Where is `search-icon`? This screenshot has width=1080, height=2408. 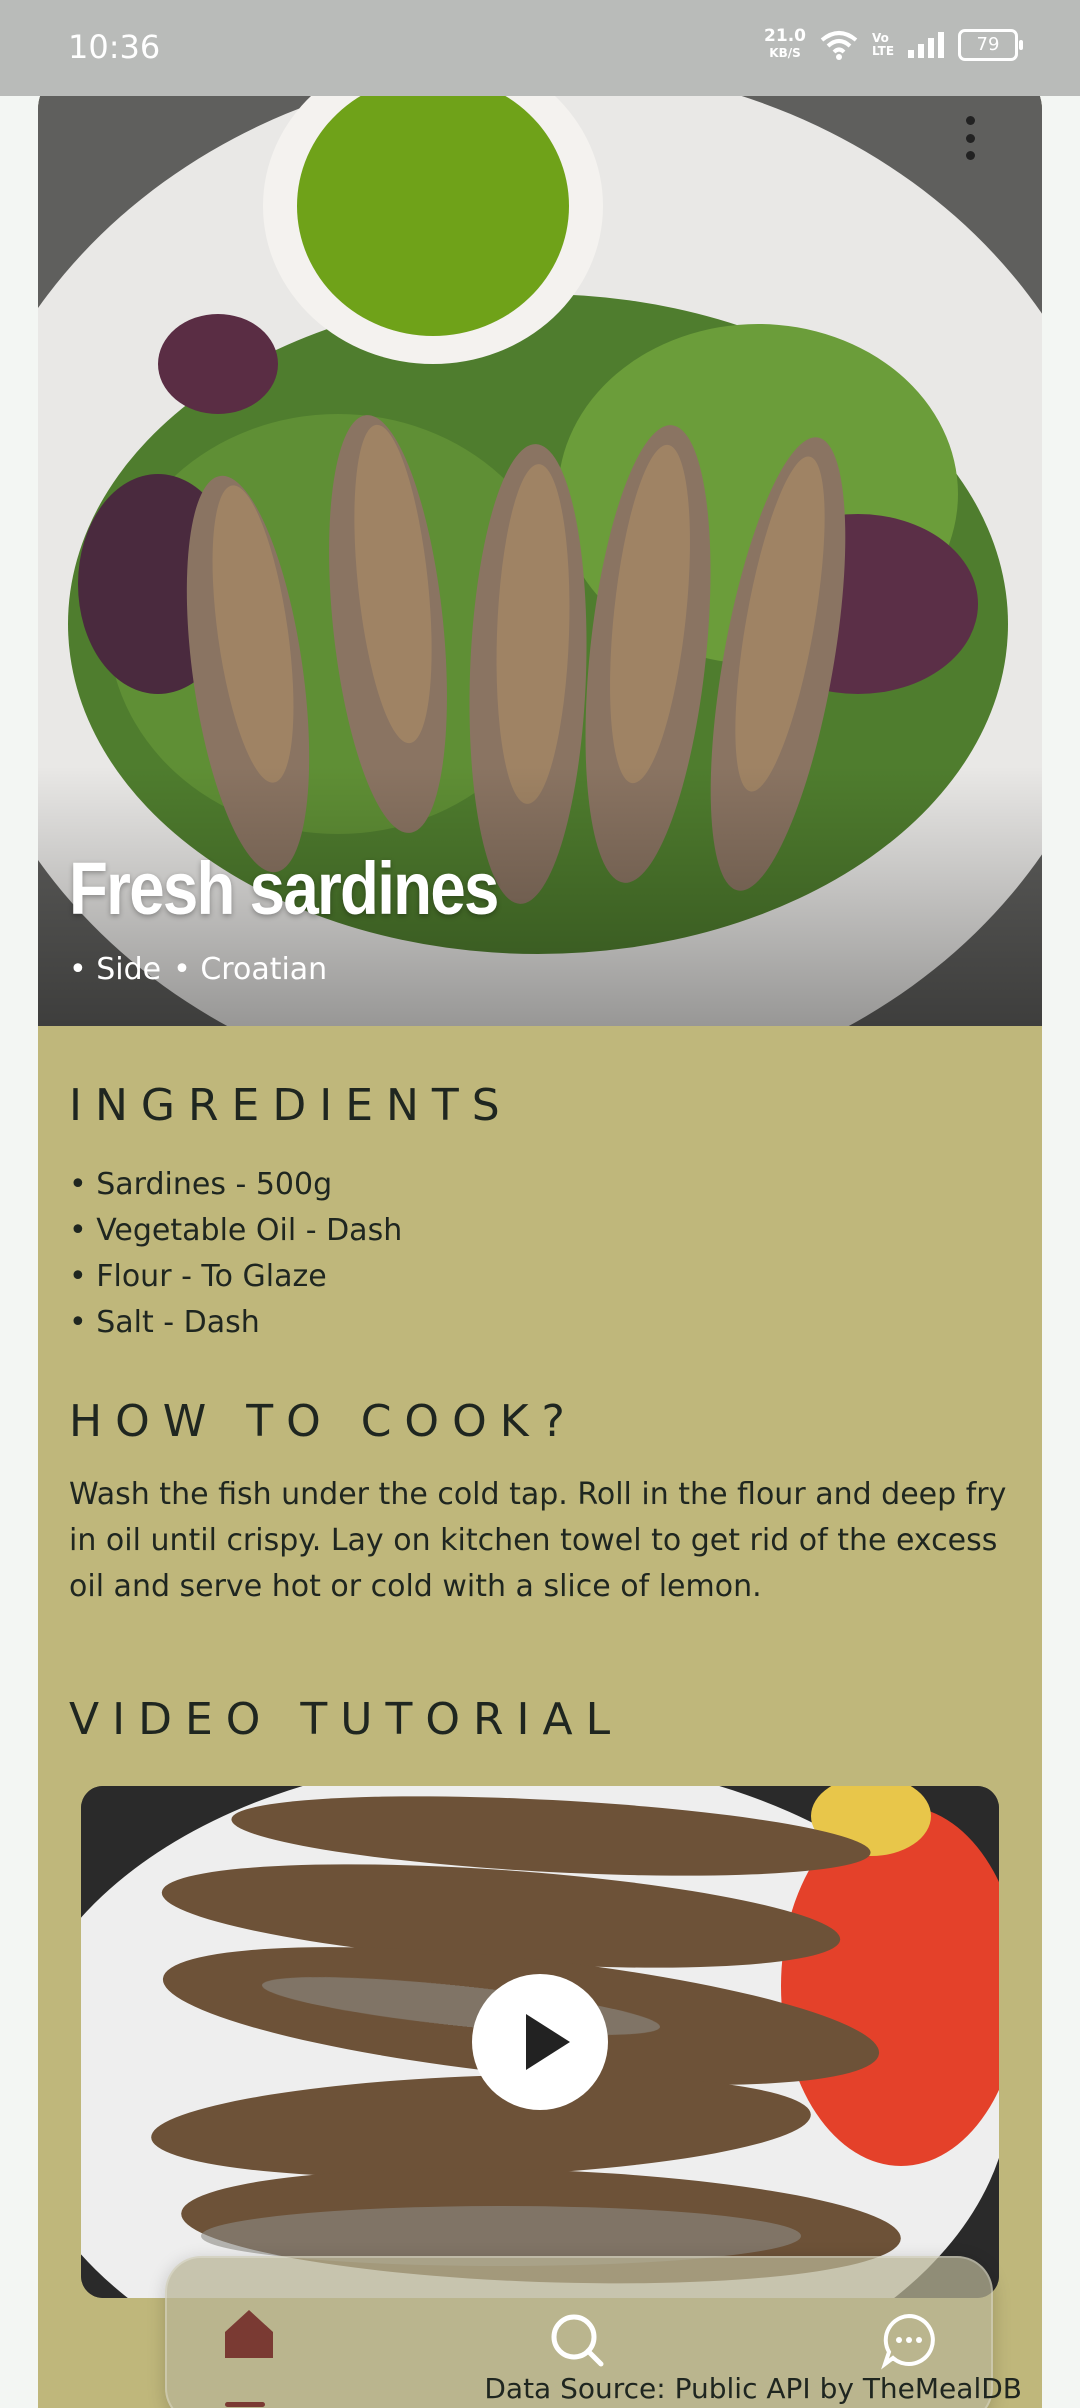
search-icon is located at coordinates (577, 2340).